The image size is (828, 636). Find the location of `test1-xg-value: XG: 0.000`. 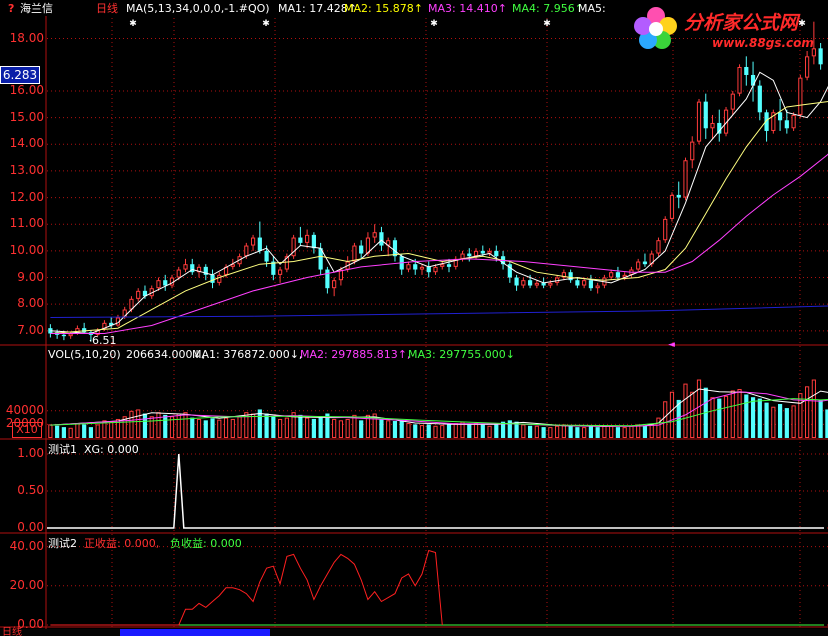

test1-xg-value: XG: 0.000 is located at coordinates (111, 449).